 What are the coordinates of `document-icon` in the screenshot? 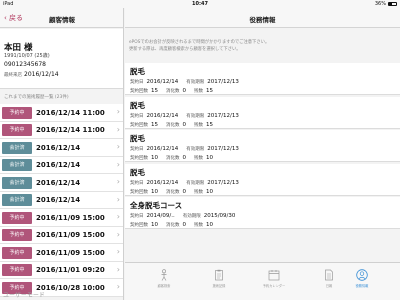 It's located at (329, 275).